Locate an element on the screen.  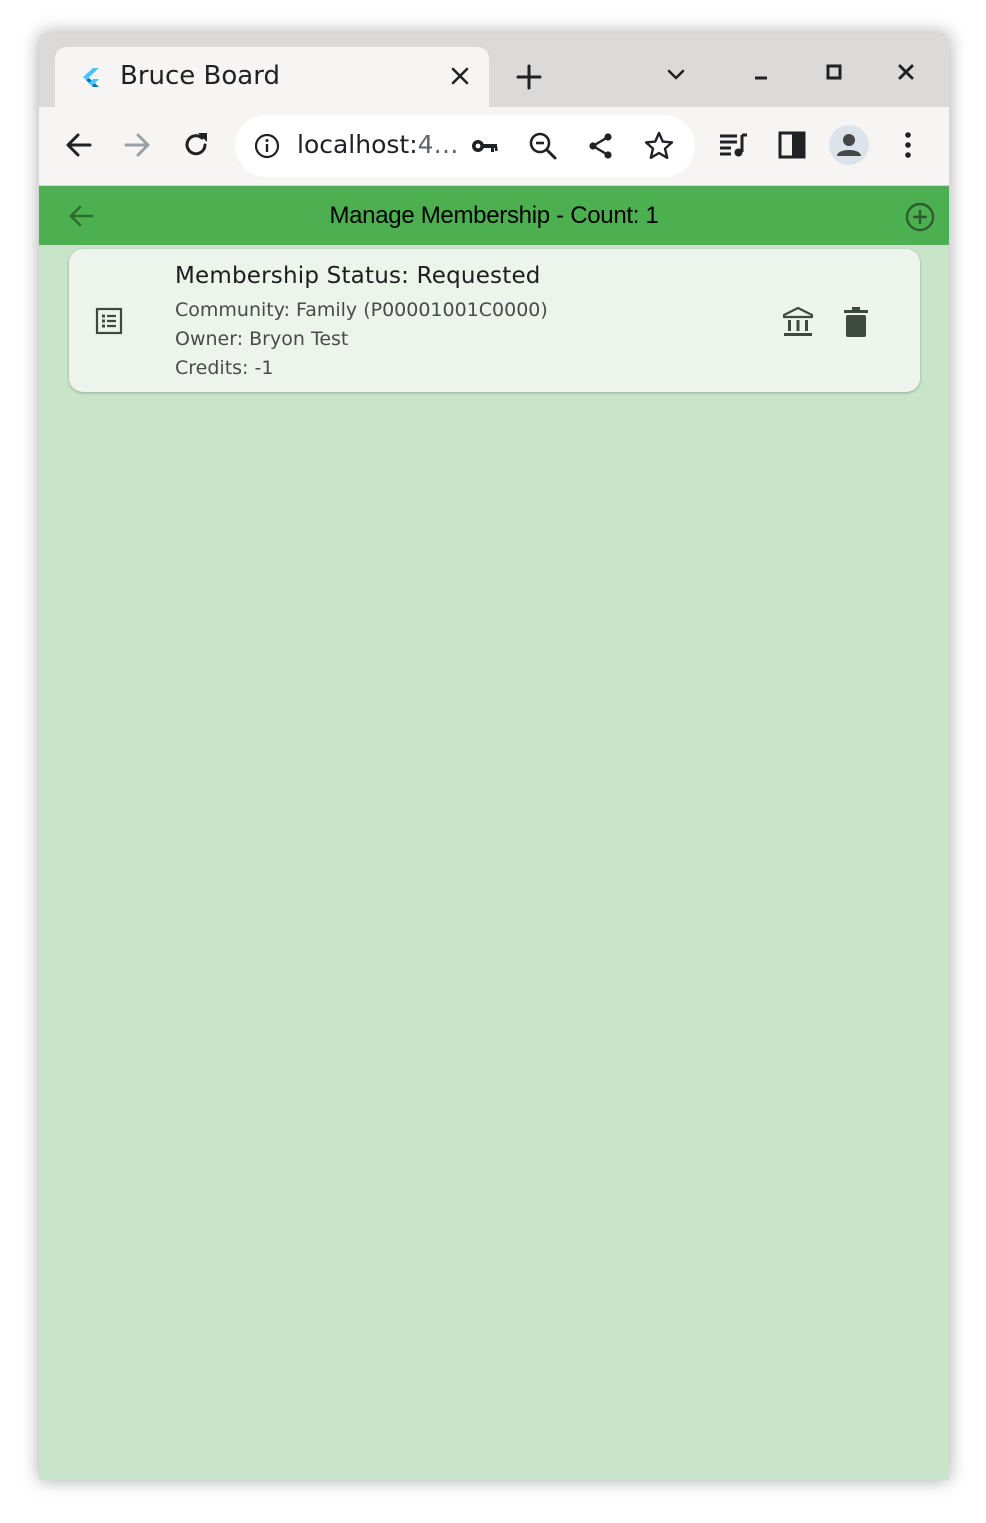
tab-title: Bruce Board is located at coordinates (200, 76).